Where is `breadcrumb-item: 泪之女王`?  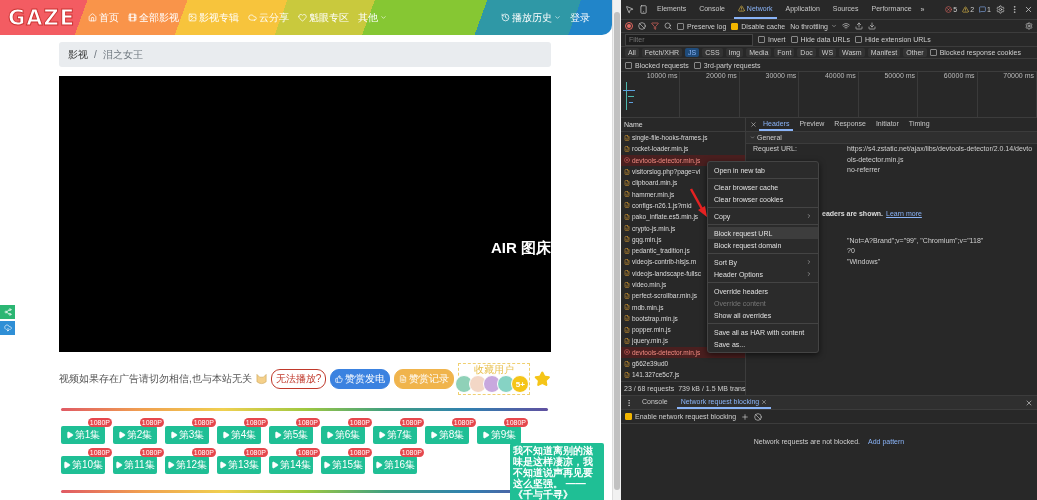
breadcrumb-item: 泪之女王 is located at coordinates (122, 54).